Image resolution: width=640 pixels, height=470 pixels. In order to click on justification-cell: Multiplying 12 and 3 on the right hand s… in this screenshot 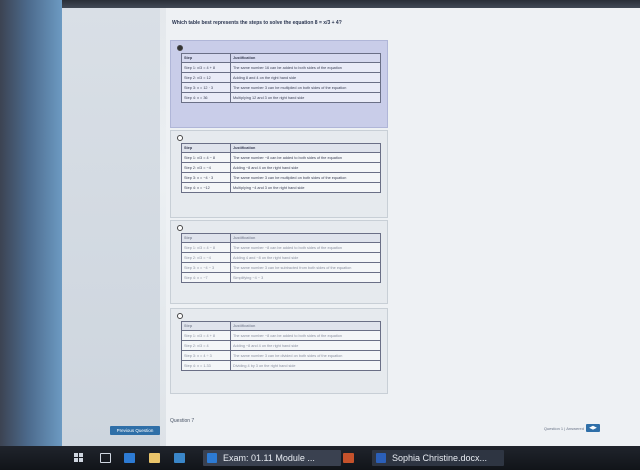, I will do `click(305, 97)`.